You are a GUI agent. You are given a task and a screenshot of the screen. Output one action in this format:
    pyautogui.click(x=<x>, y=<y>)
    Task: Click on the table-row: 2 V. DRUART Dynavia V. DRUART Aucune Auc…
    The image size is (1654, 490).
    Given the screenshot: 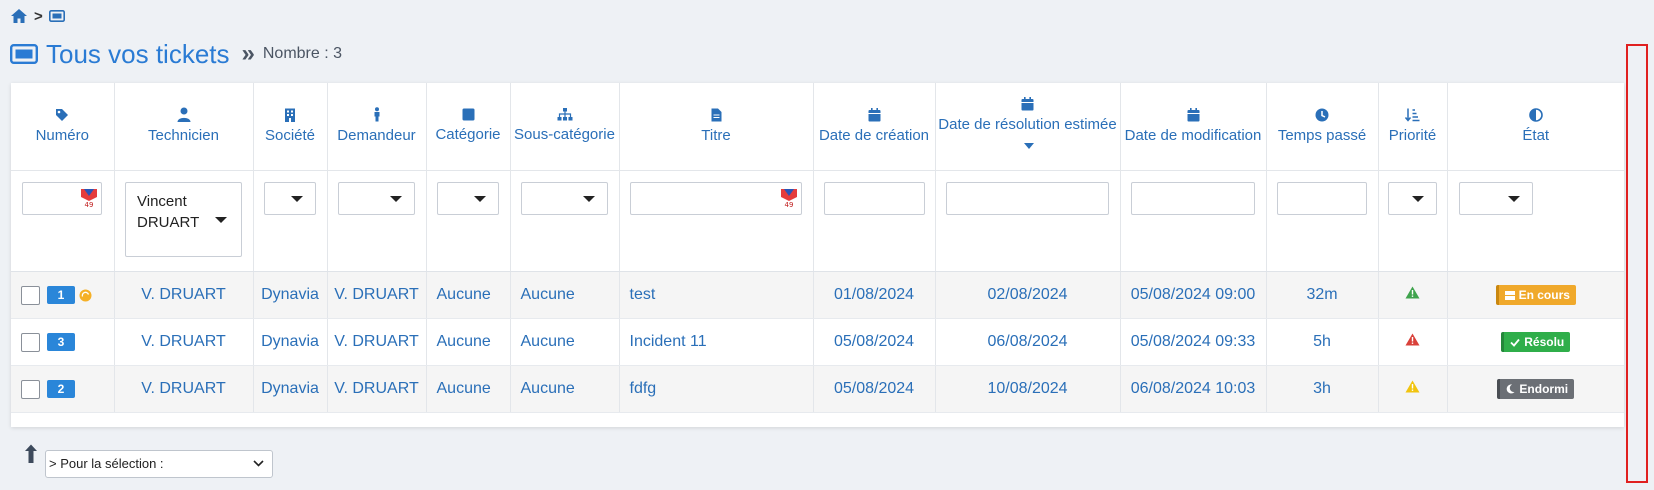 What is the action you would take?
    pyautogui.click(x=817, y=389)
    